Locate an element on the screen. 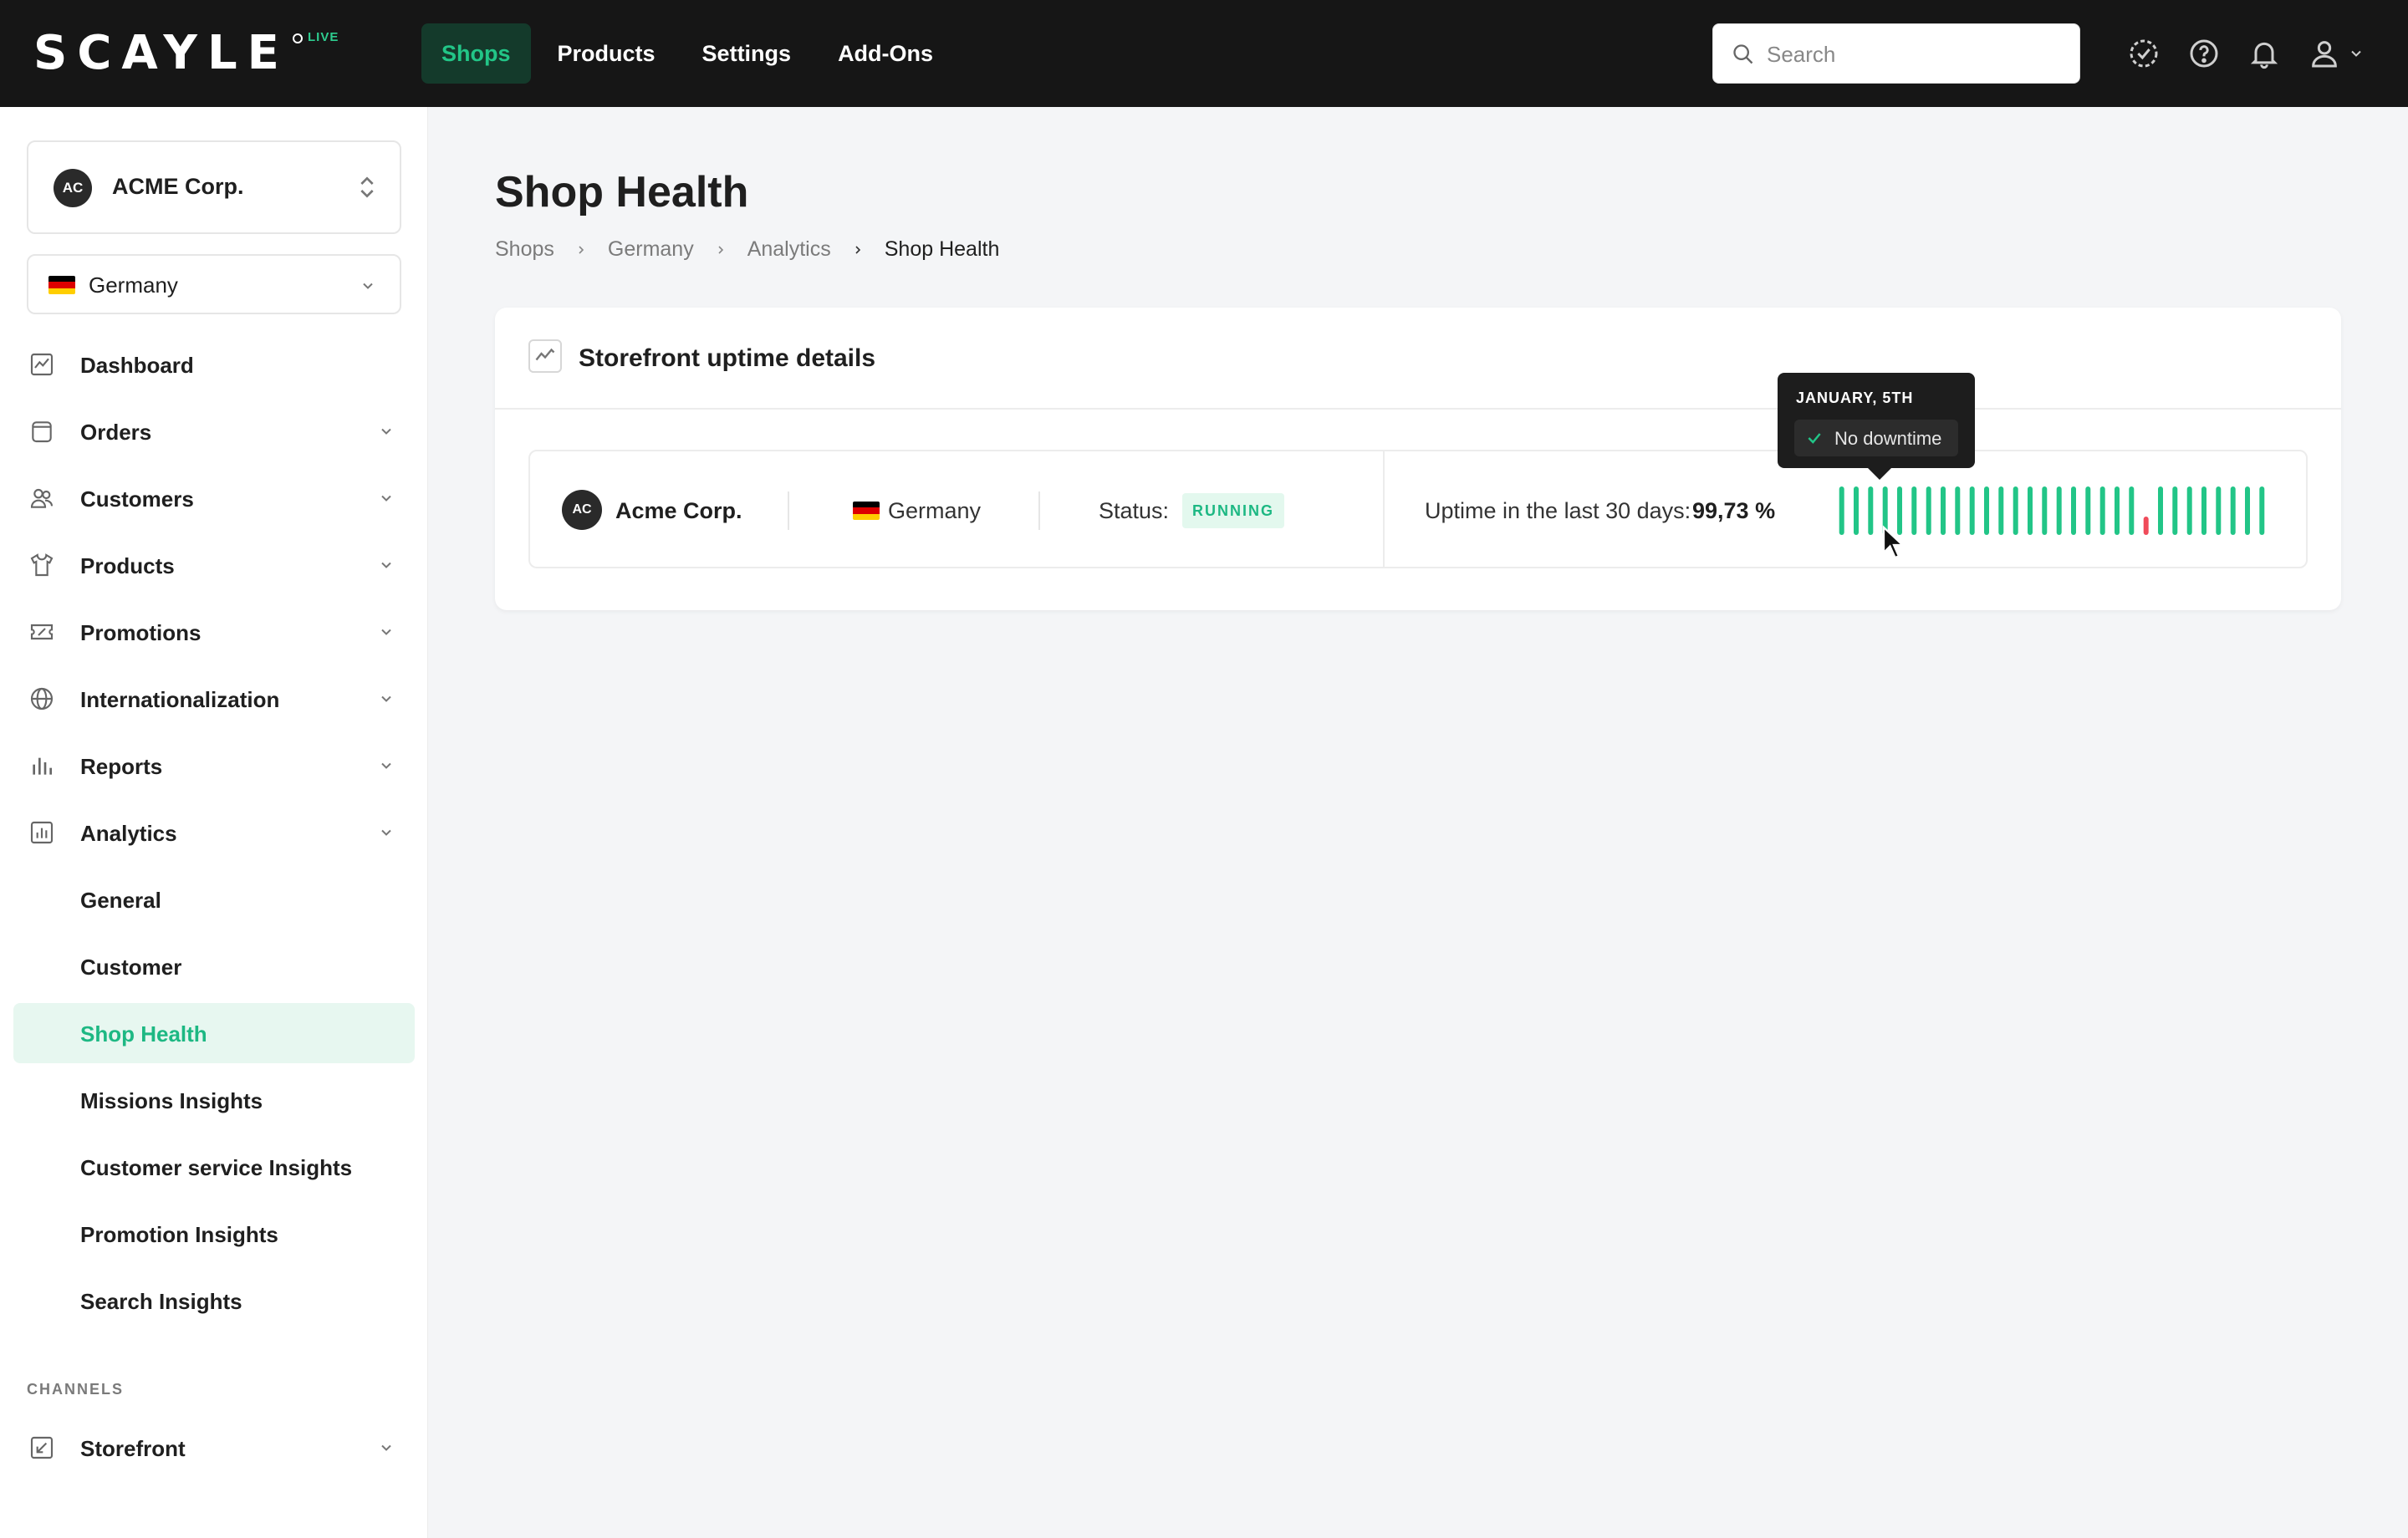  sidebar-item-customers: Customers is located at coordinates (214, 498).